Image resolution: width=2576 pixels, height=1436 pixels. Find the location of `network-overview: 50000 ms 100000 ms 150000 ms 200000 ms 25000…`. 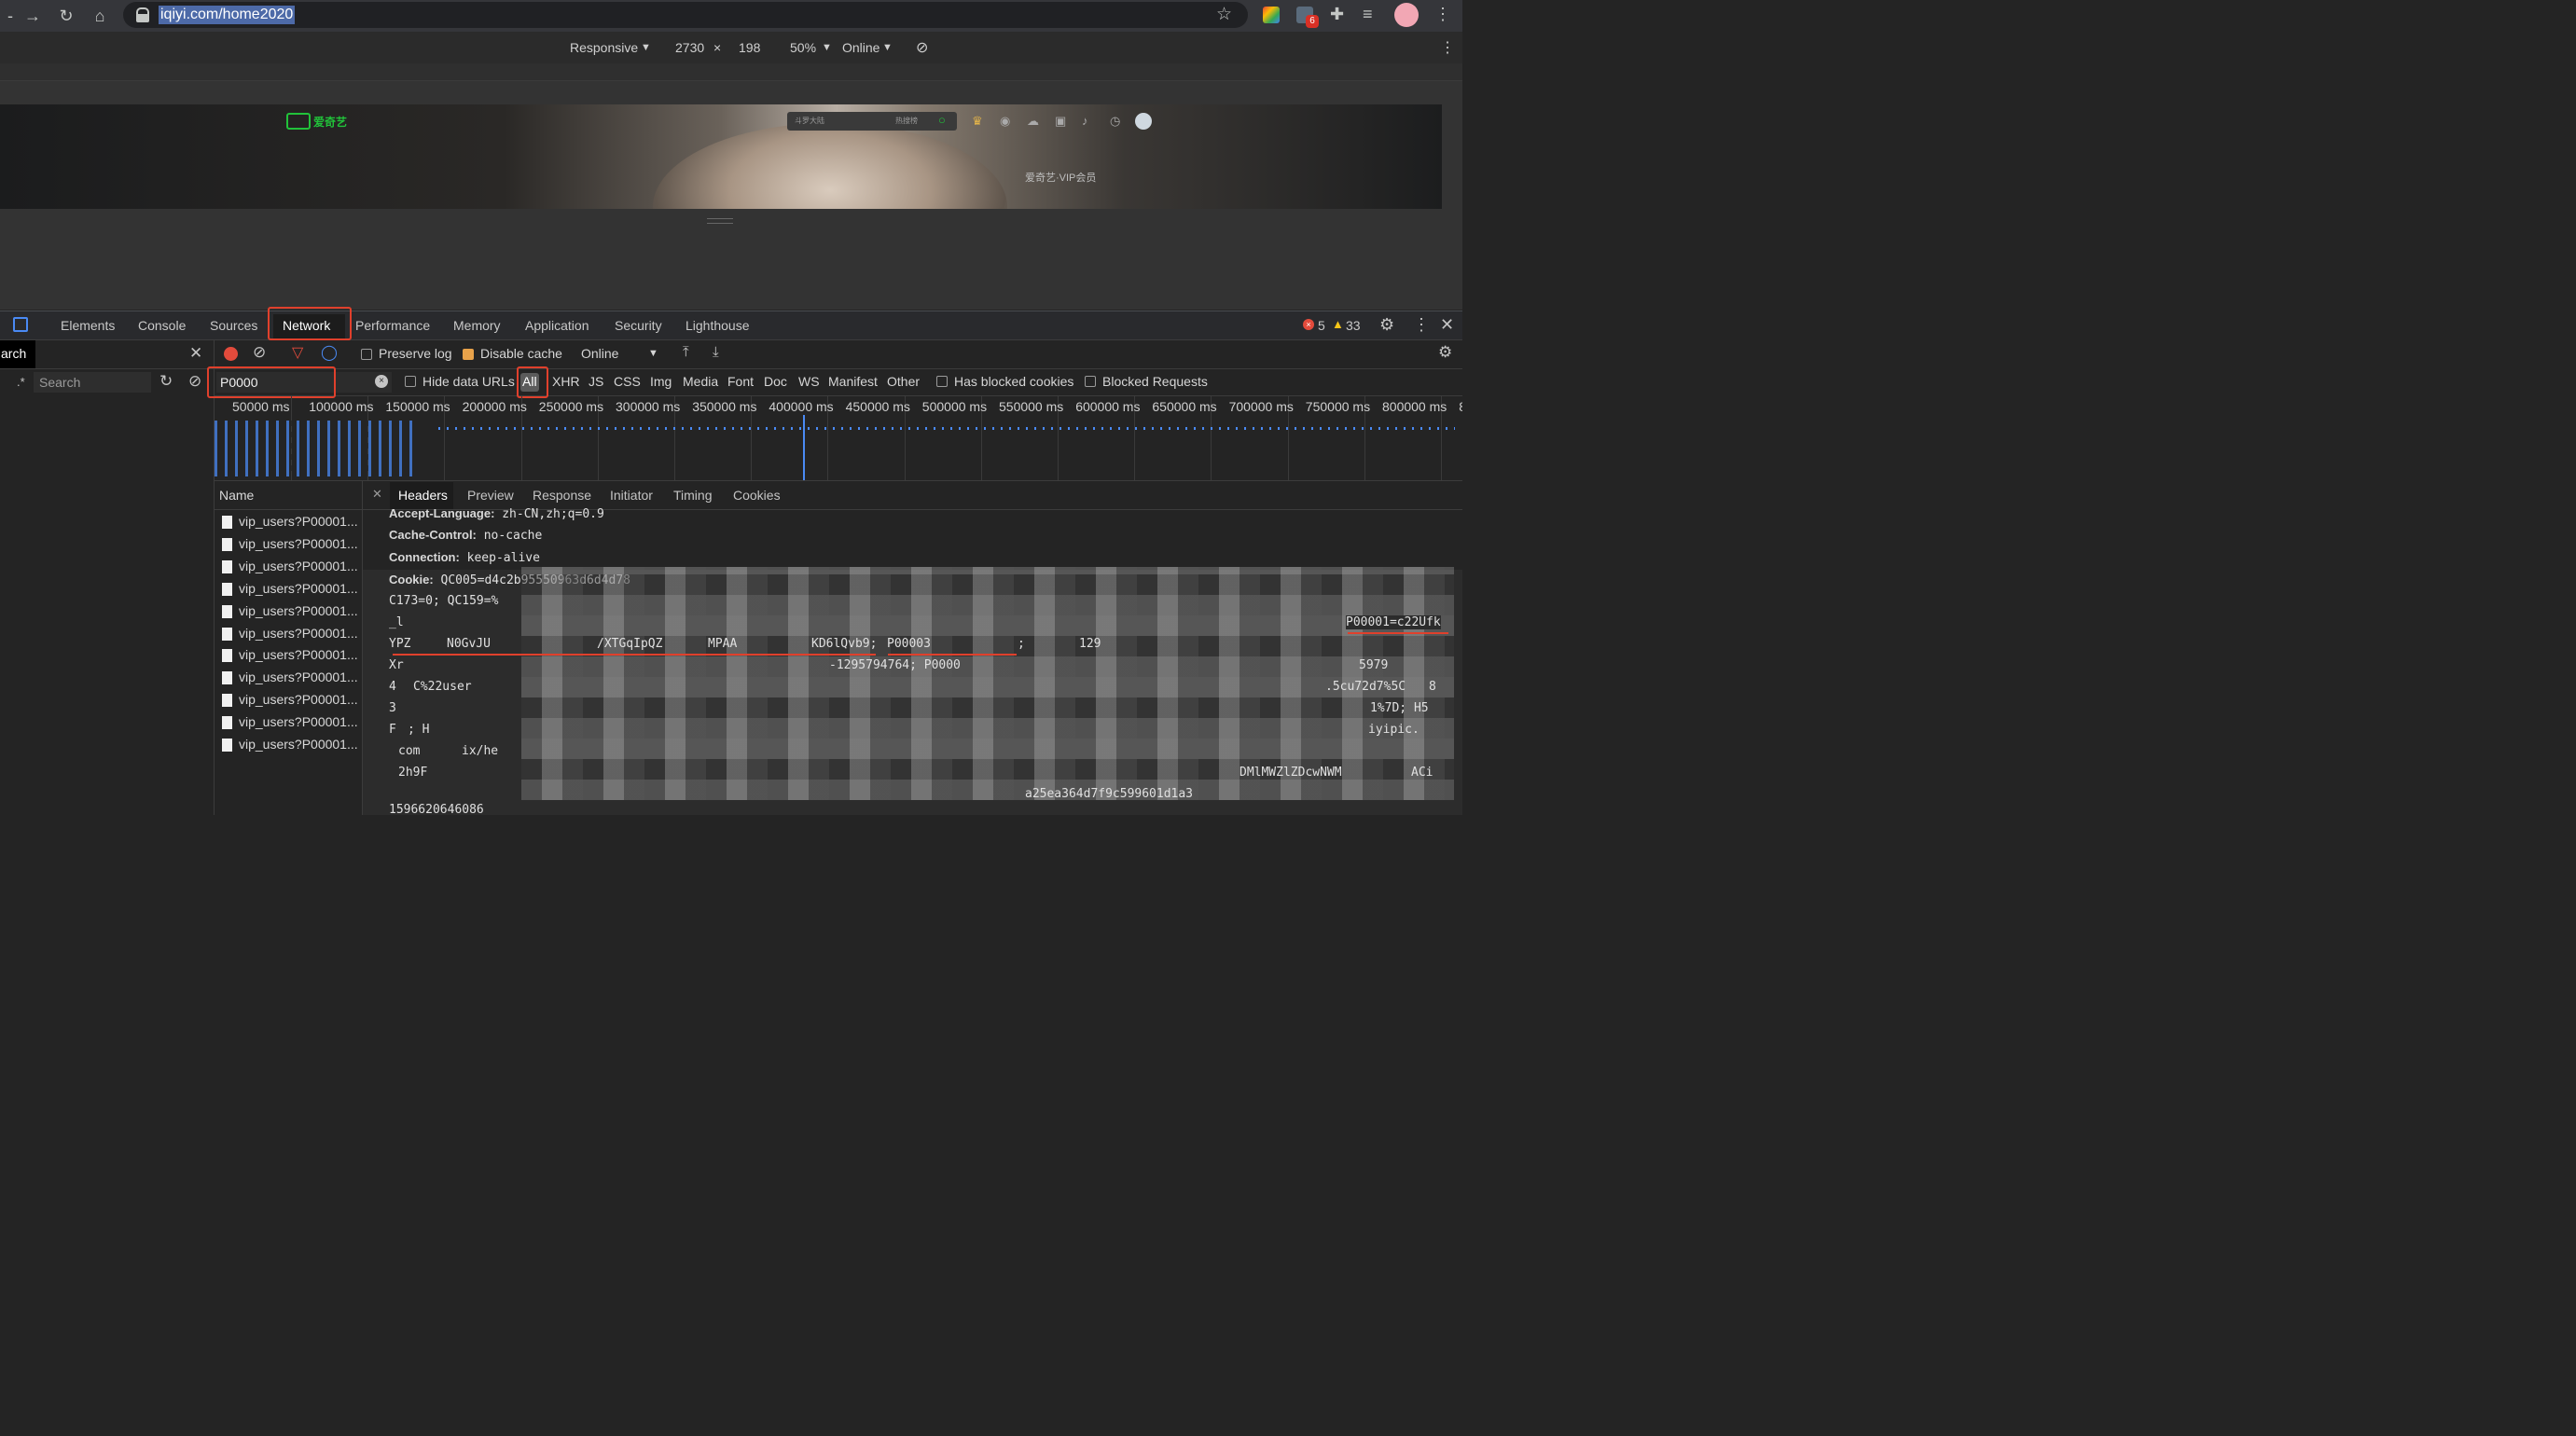

network-overview: 50000 ms 100000 ms 150000 ms 200000 ms 25000… is located at coordinates (838, 438).